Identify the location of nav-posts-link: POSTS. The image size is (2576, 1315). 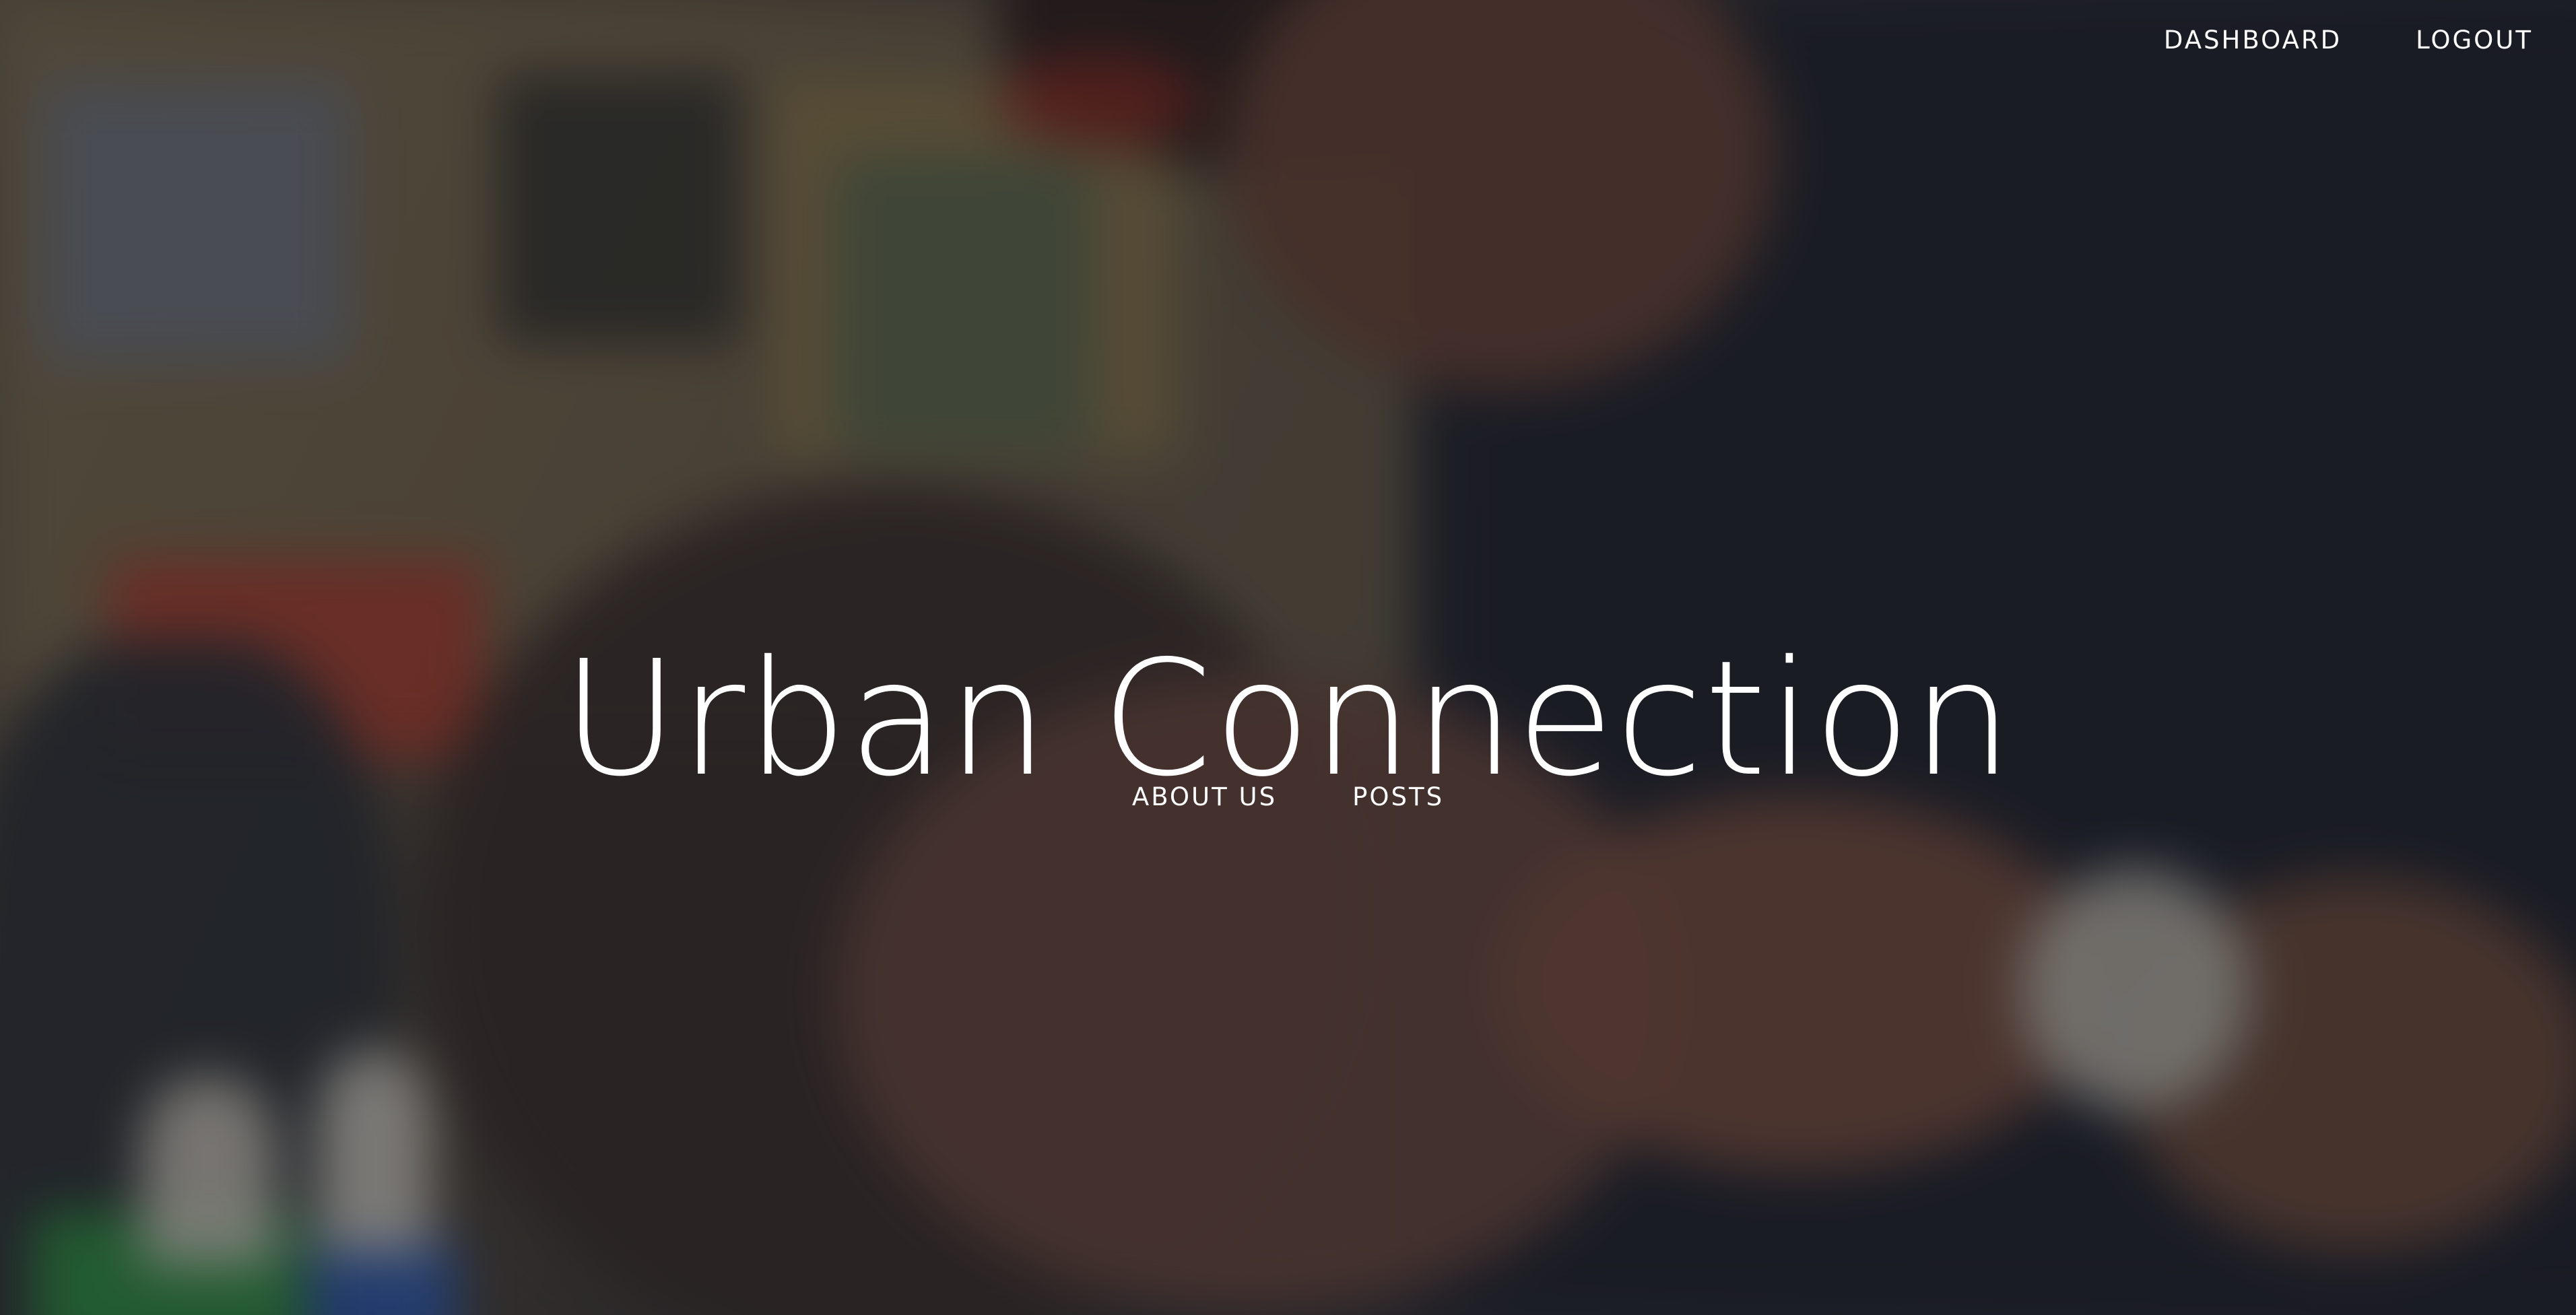
(1398, 796).